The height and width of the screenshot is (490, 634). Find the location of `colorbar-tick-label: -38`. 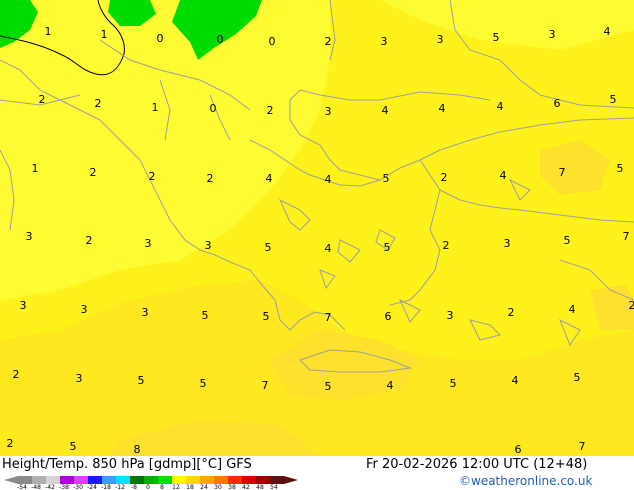

colorbar-tick-label: -38 is located at coordinates (64, 487).